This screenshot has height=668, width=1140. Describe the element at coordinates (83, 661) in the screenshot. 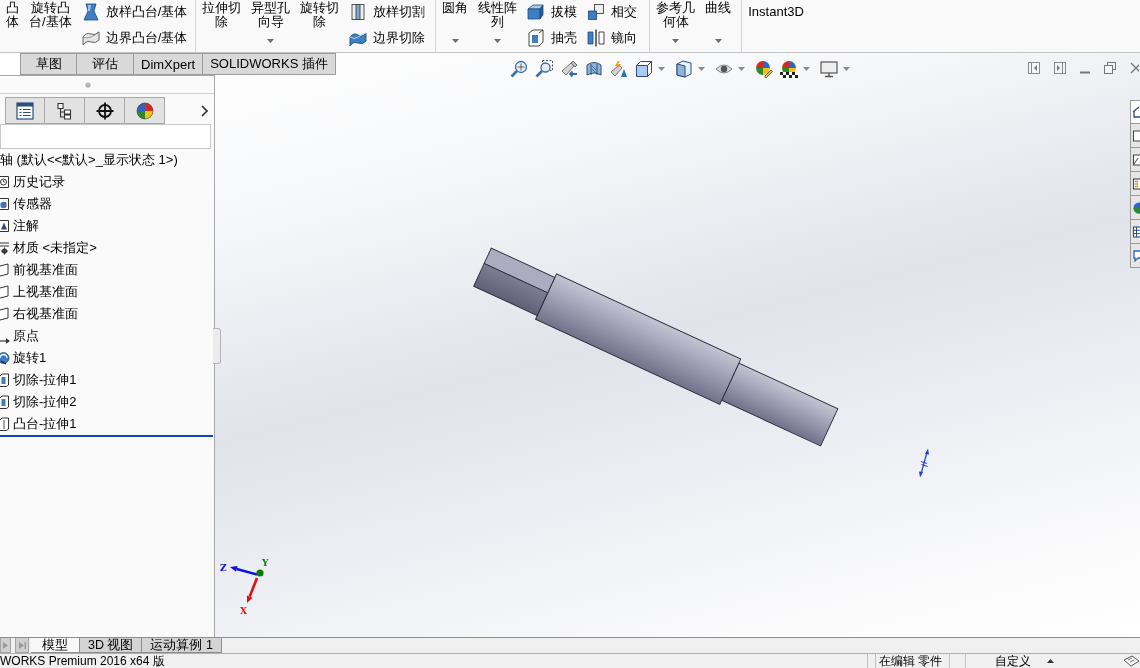

I see `status-text: WORKS Premium 2016 x64 版` at that location.